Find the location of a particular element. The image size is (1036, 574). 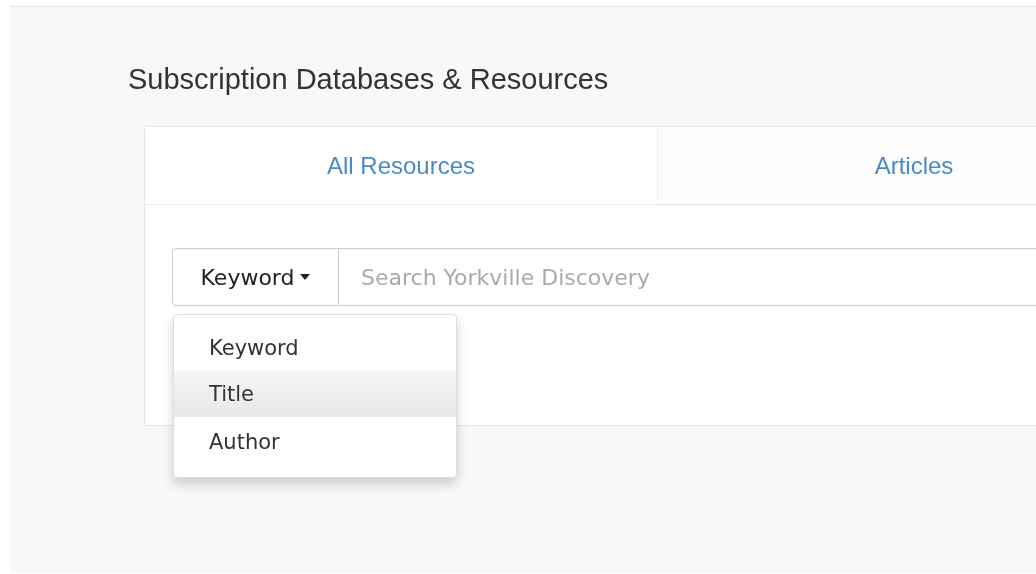

tab: All Resources is located at coordinates (401, 166).